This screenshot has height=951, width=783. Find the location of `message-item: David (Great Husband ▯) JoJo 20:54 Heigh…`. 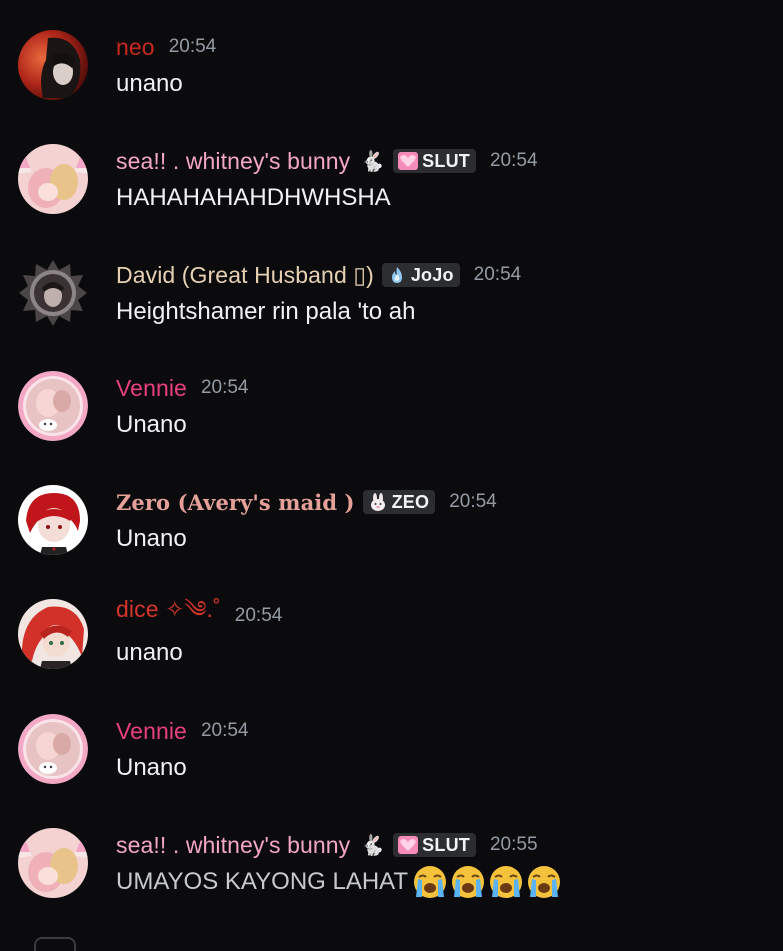

message-item: David (Great Husband ▯) JoJo 20:54 Heigh… is located at coordinates (391, 294).